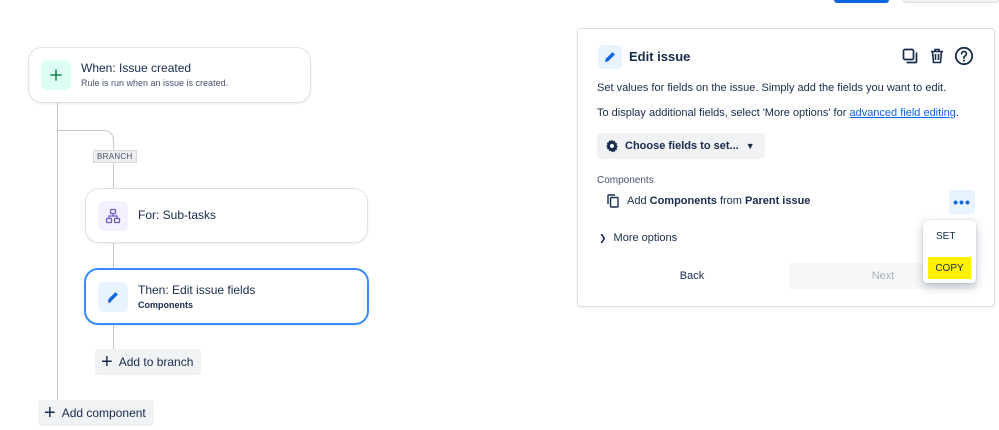  I want to click on back-button: Back, so click(692, 276).